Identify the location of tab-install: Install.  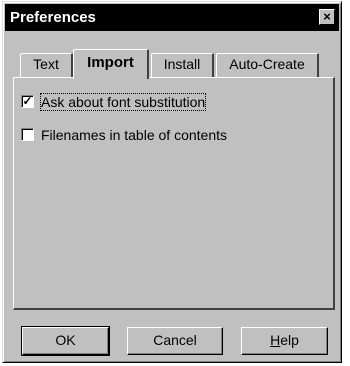
(182, 65).